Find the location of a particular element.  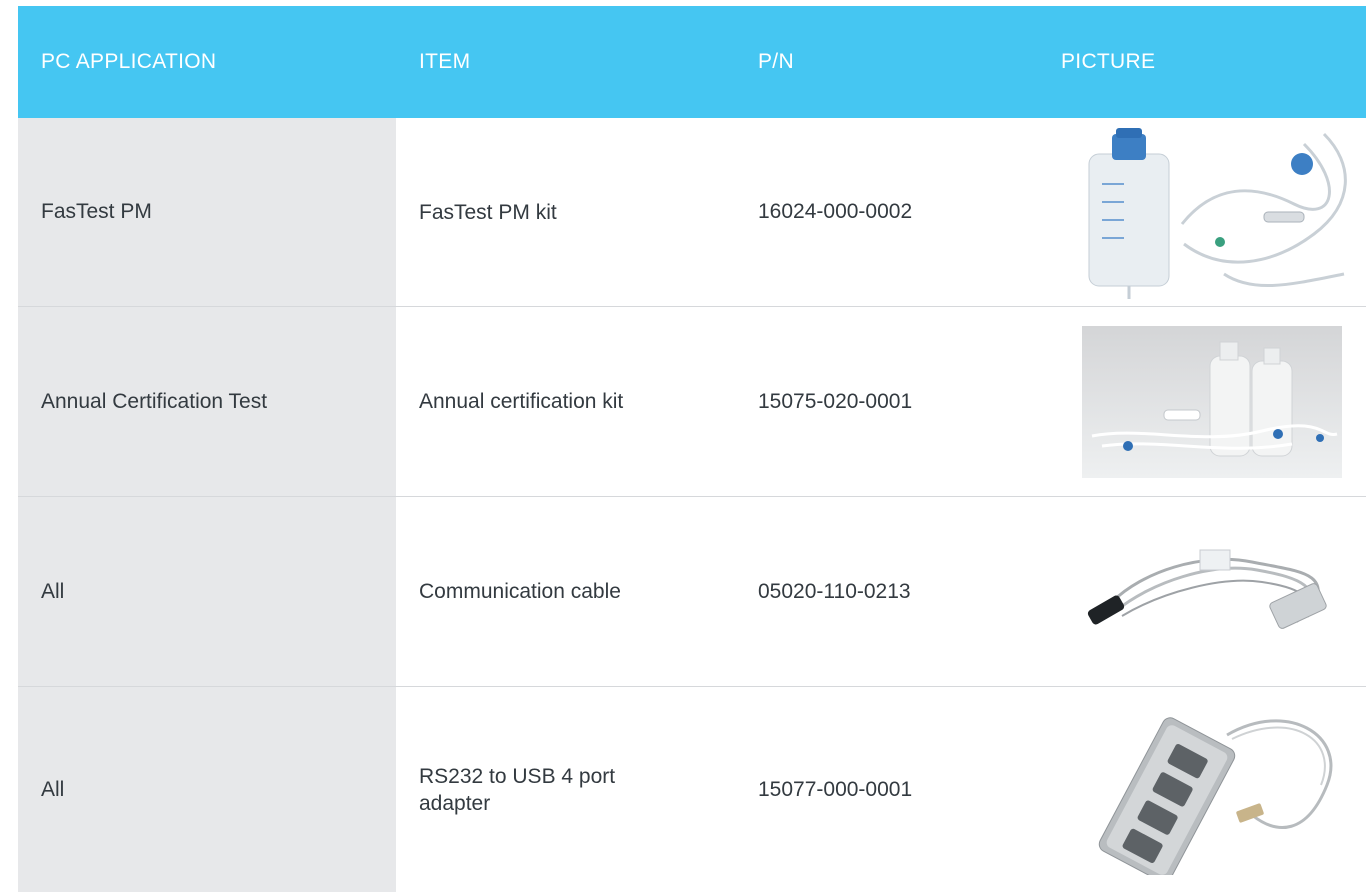

header-pc-application: PC APPLICATION is located at coordinates (129, 61).